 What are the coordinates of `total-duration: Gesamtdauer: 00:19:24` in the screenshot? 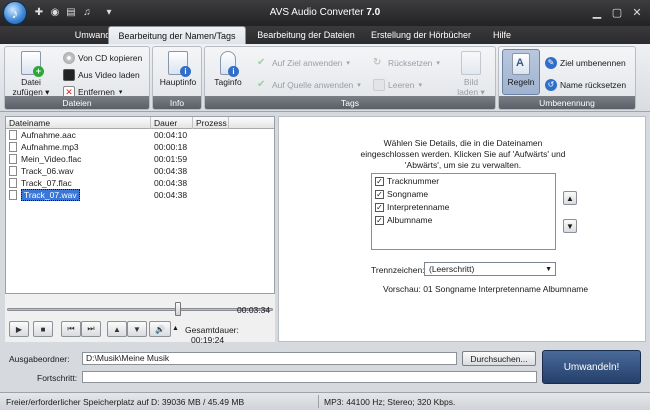 It's located at (230, 335).